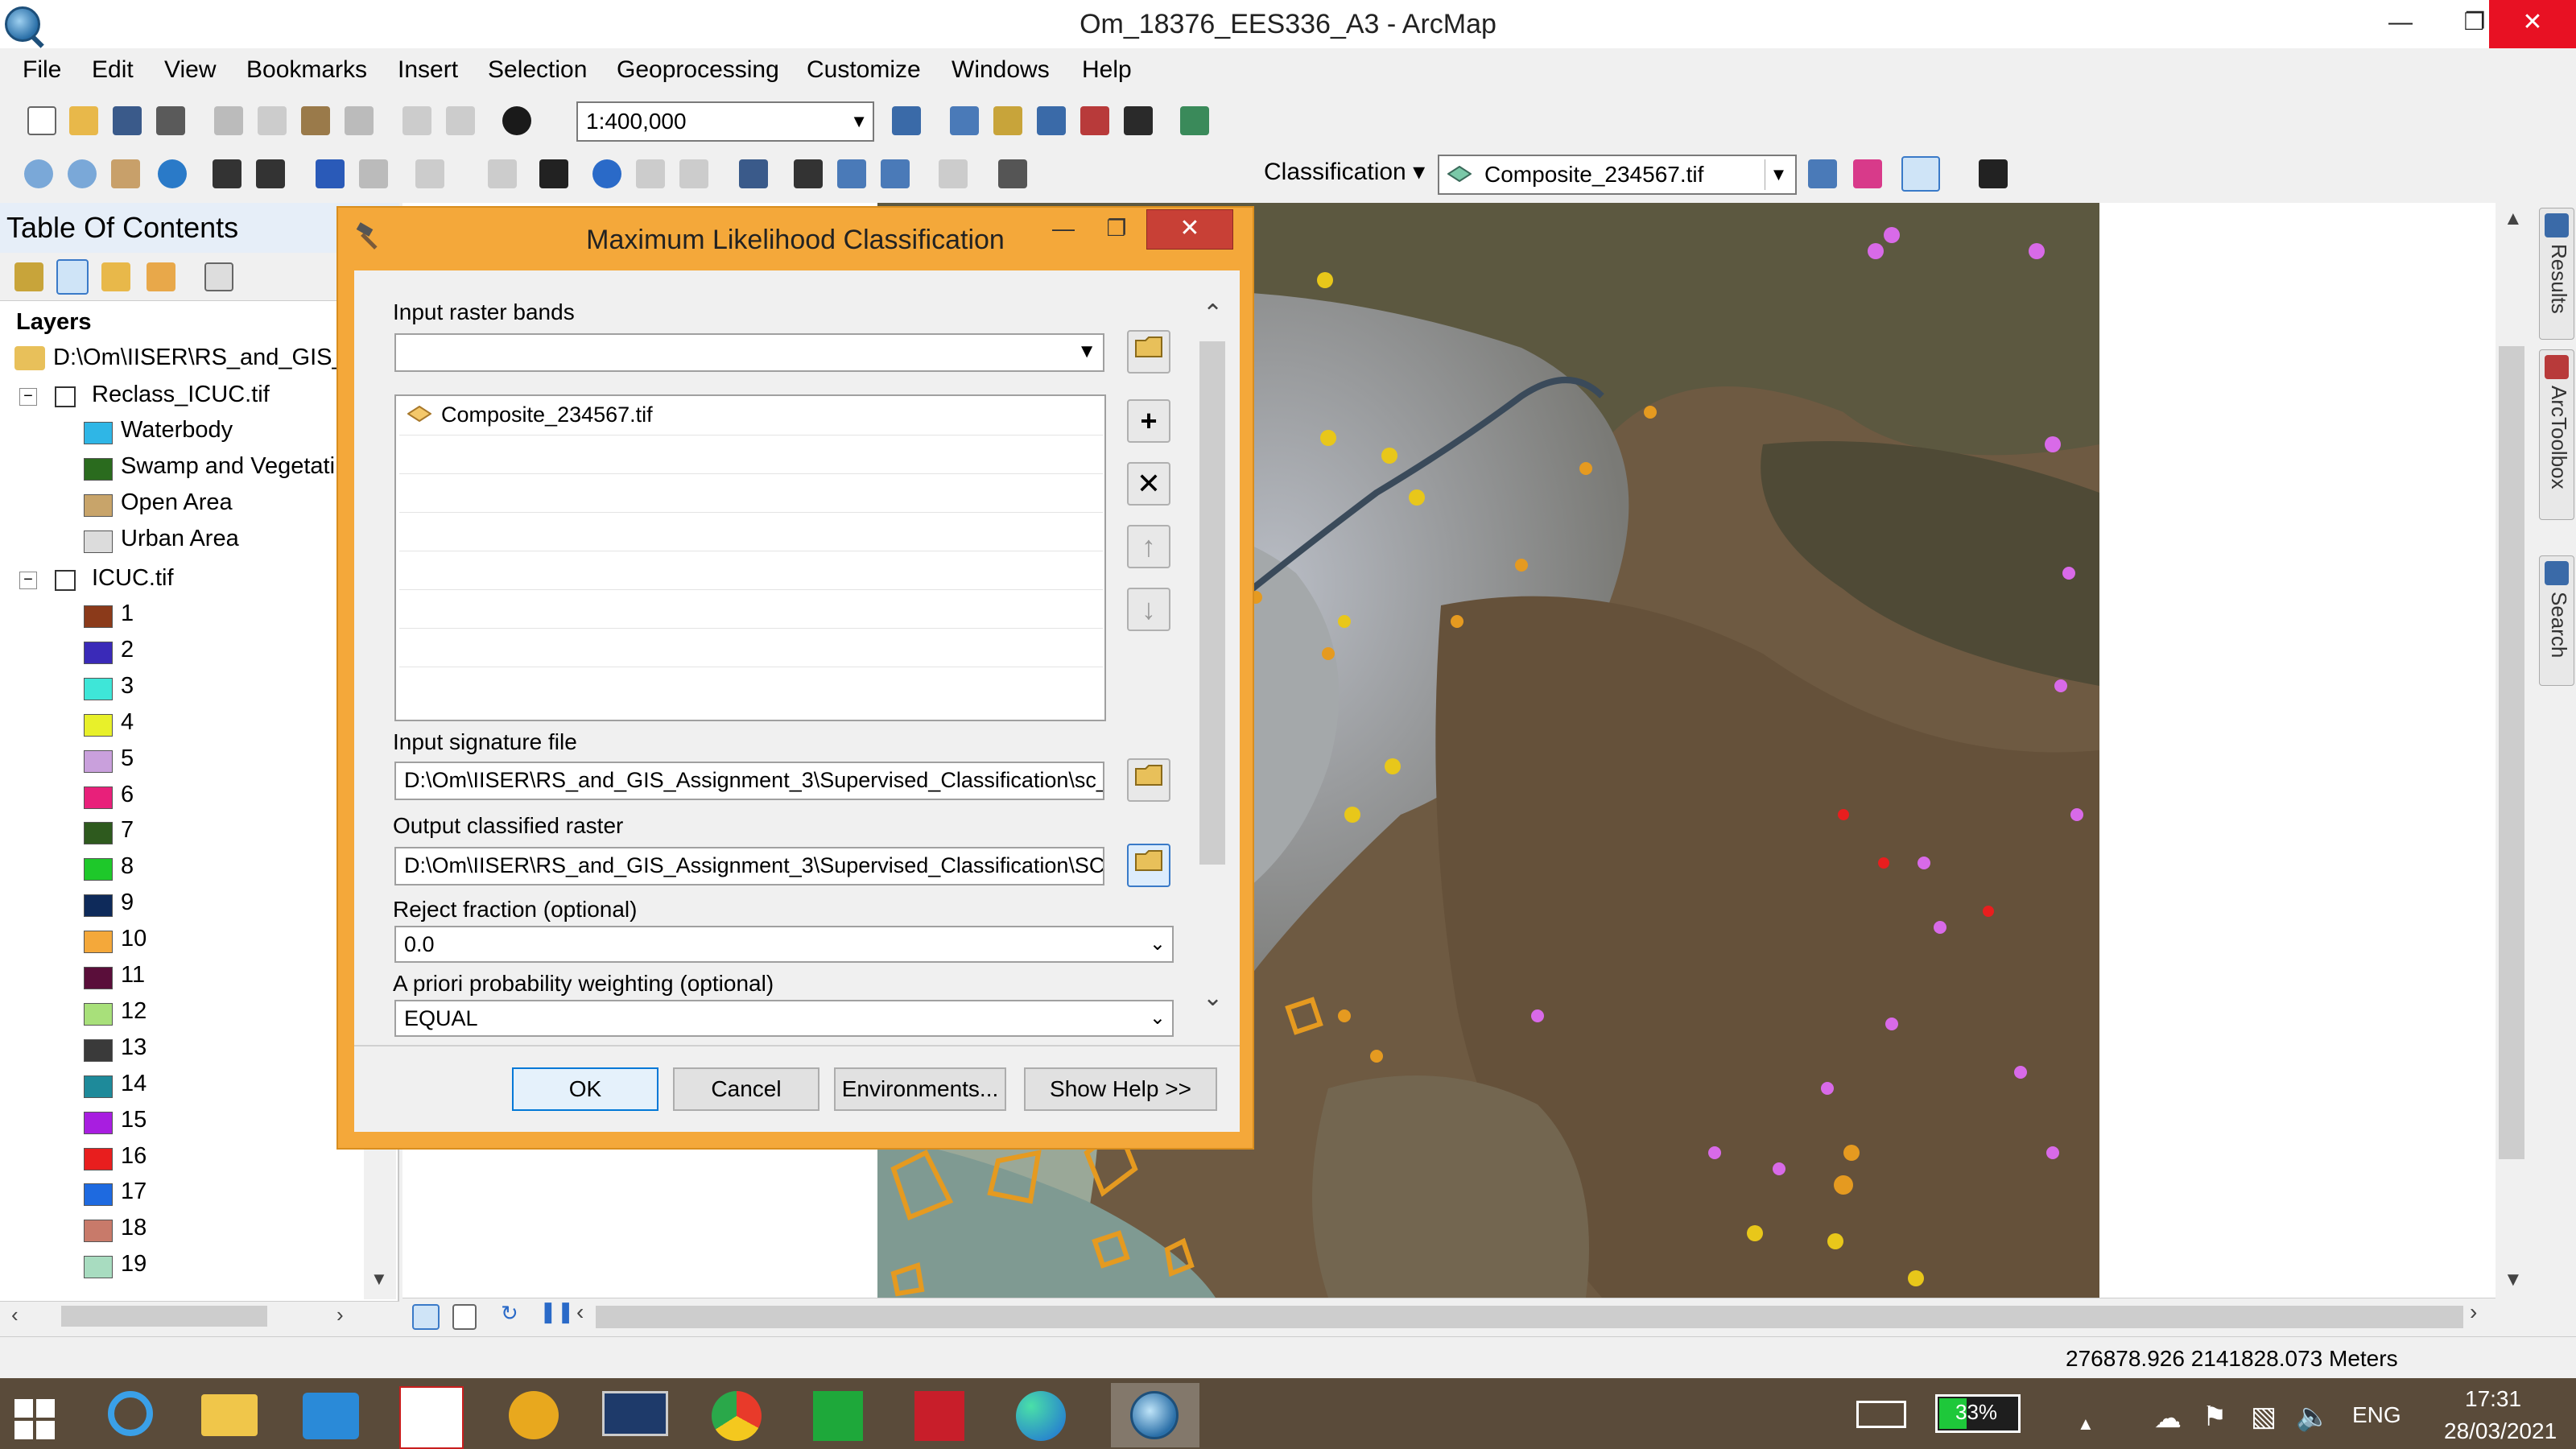 The width and height of the screenshot is (2576, 1449). I want to click on delete-icon, so click(359, 121).